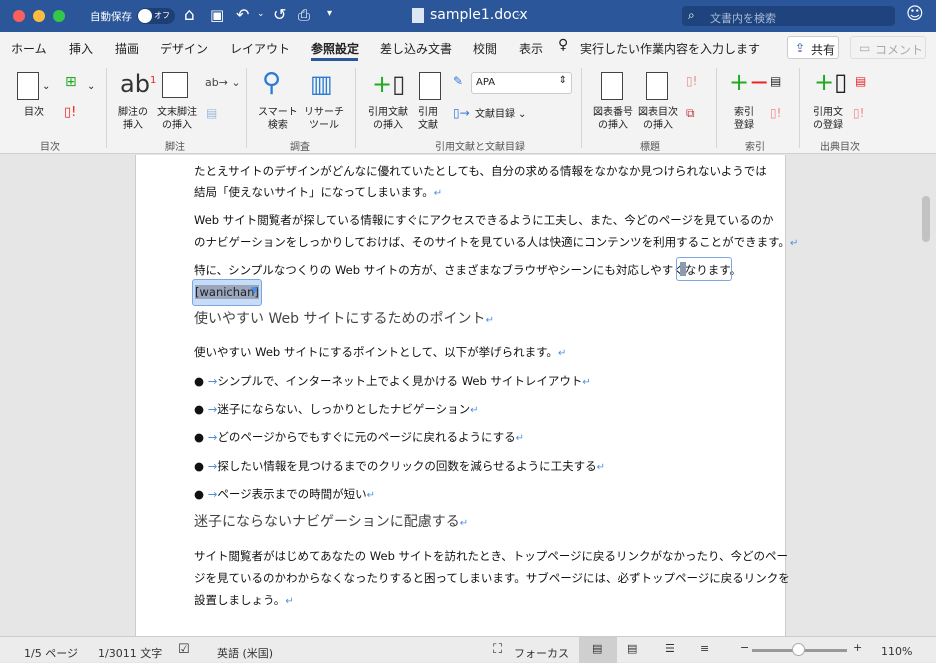 The image size is (936, 663). What do you see at coordinates (521, 83) in the screenshot?
I see `citation-style-select: APA ⇕` at bounding box center [521, 83].